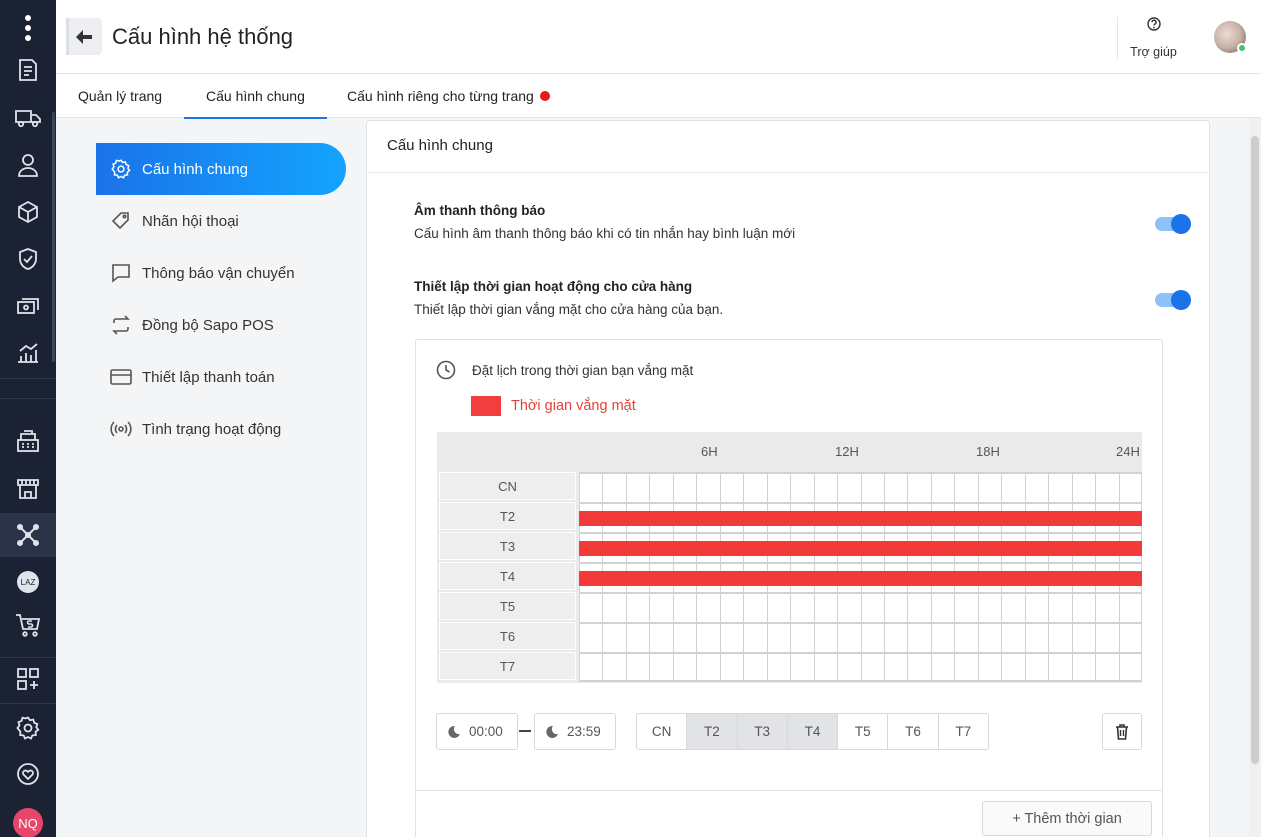 Image resolution: width=1261 pixels, height=837 pixels. I want to click on page-scrollbar, so click(1255, 477).